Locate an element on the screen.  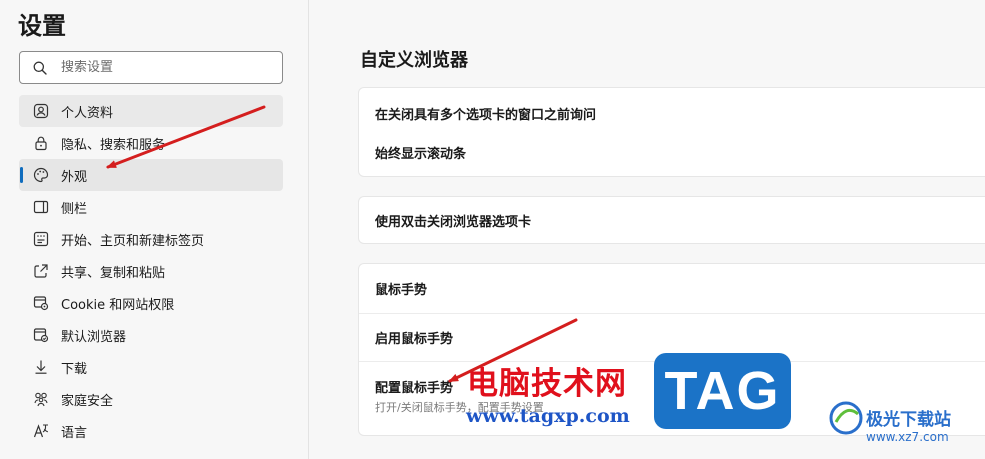
language-icon is located at coordinates (41, 431).